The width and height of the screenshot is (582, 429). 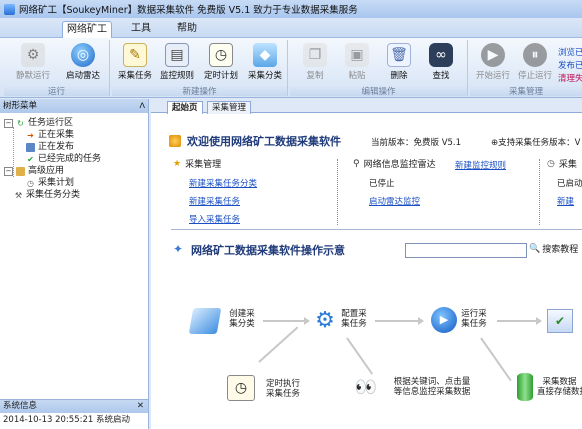 I want to click on new-task-button: ✎ 采集任务, so click(x=135, y=63).